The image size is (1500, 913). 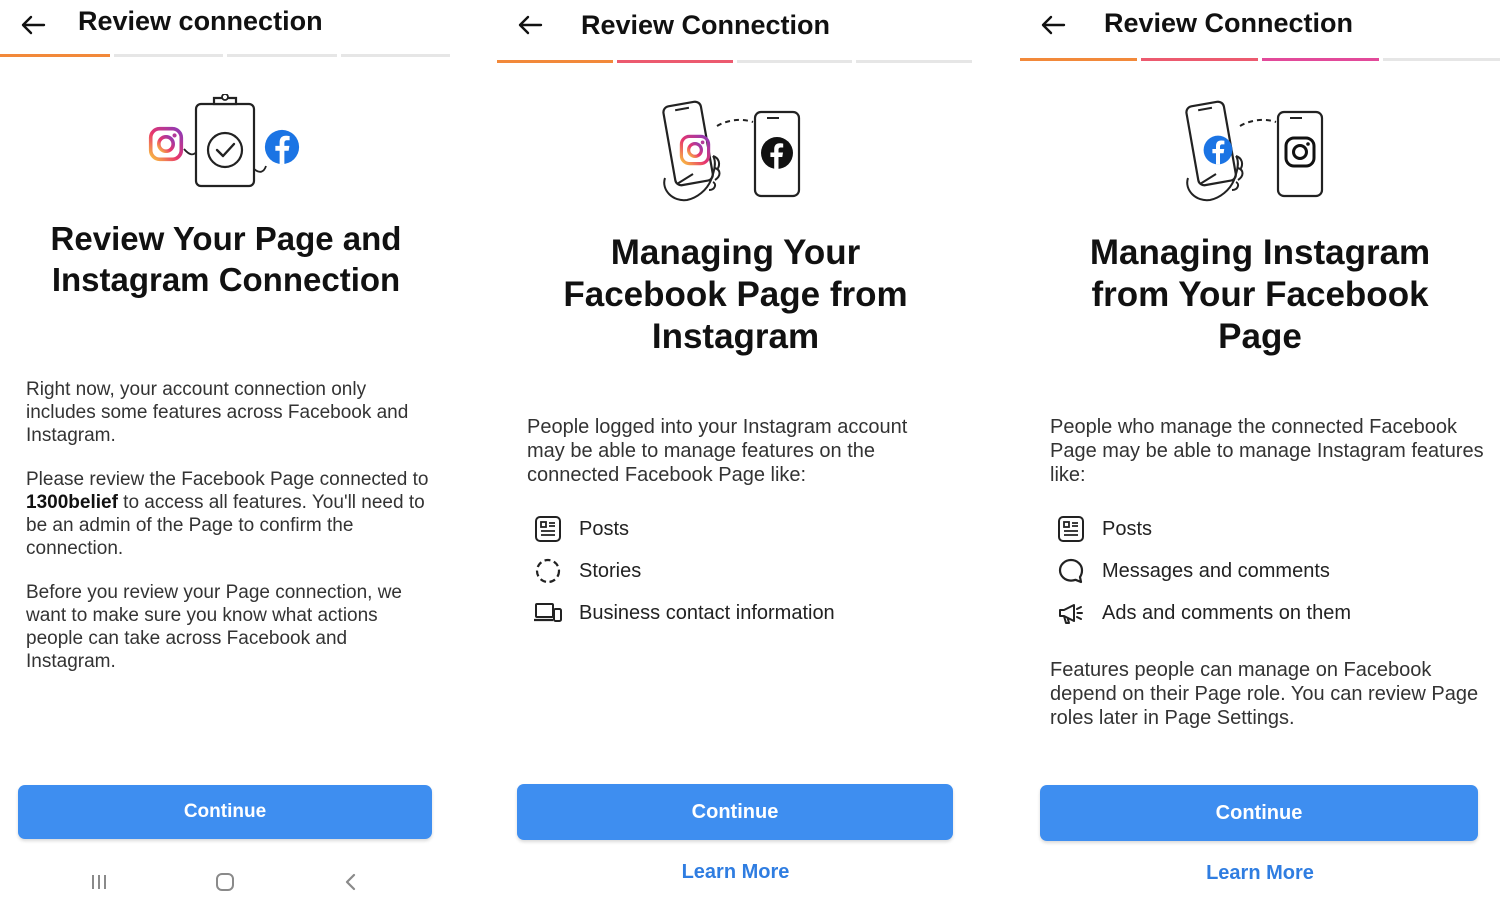 I want to click on feature-list: Posts Stories Business contact information, so click(x=684, y=571).